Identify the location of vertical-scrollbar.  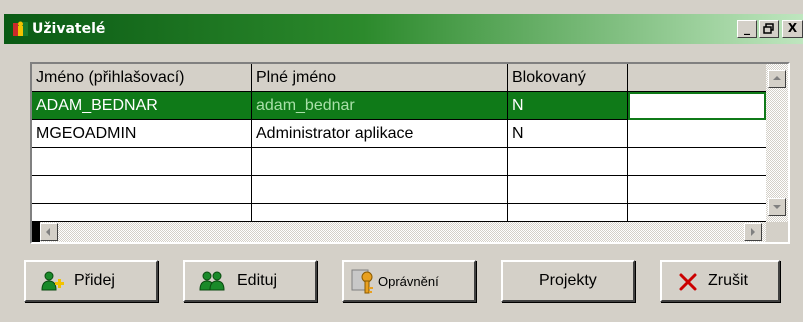
(777, 143).